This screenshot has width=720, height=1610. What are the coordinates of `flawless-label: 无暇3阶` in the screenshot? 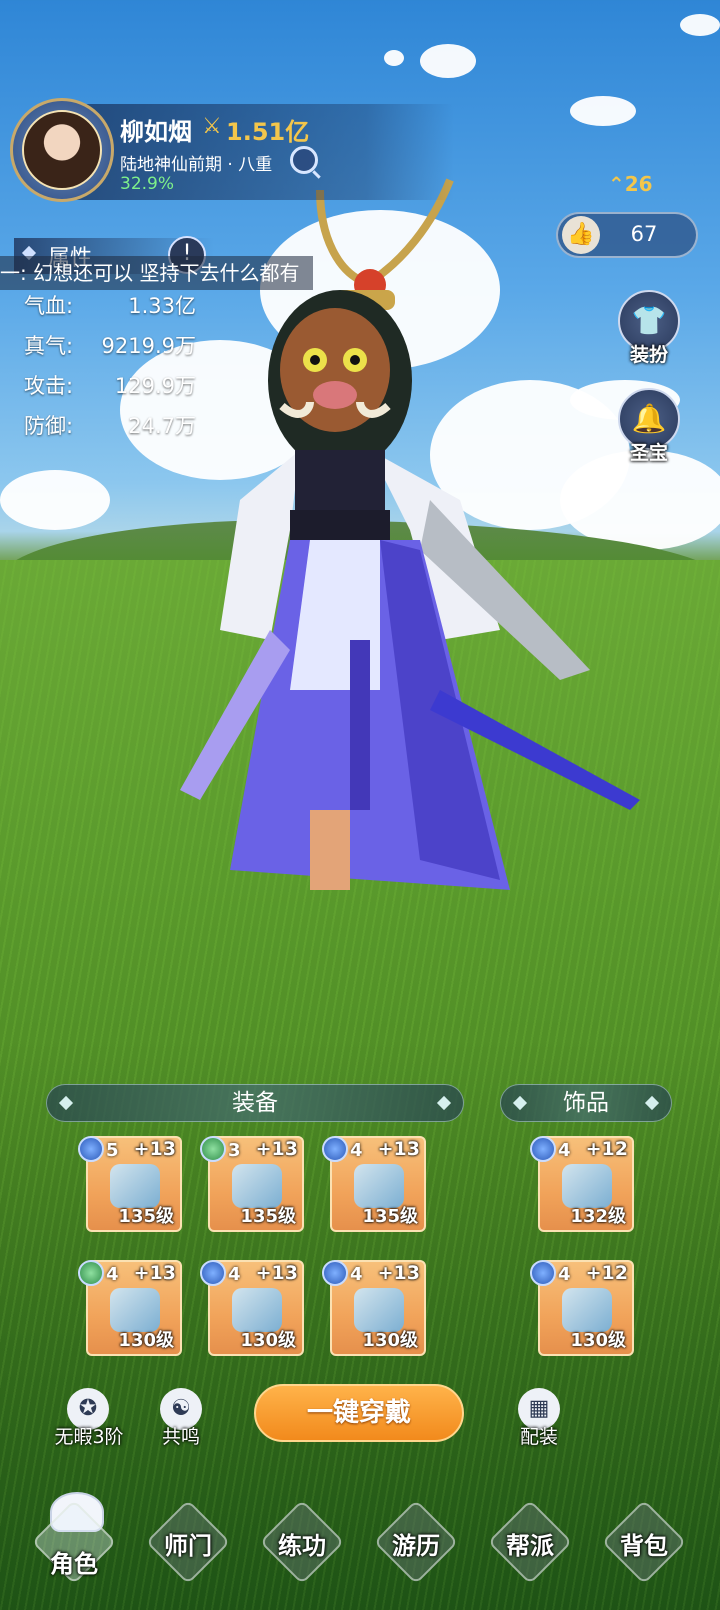 It's located at (89, 1435).